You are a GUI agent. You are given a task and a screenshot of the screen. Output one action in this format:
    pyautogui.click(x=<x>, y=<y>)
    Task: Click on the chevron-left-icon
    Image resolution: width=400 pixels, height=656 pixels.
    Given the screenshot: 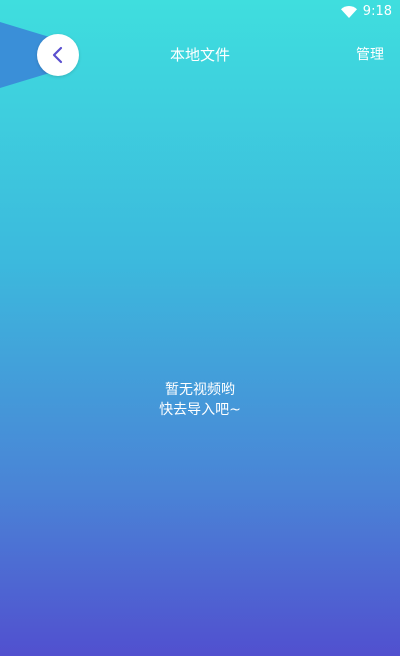 What is the action you would take?
    pyautogui.click(x=57, y=55)
    